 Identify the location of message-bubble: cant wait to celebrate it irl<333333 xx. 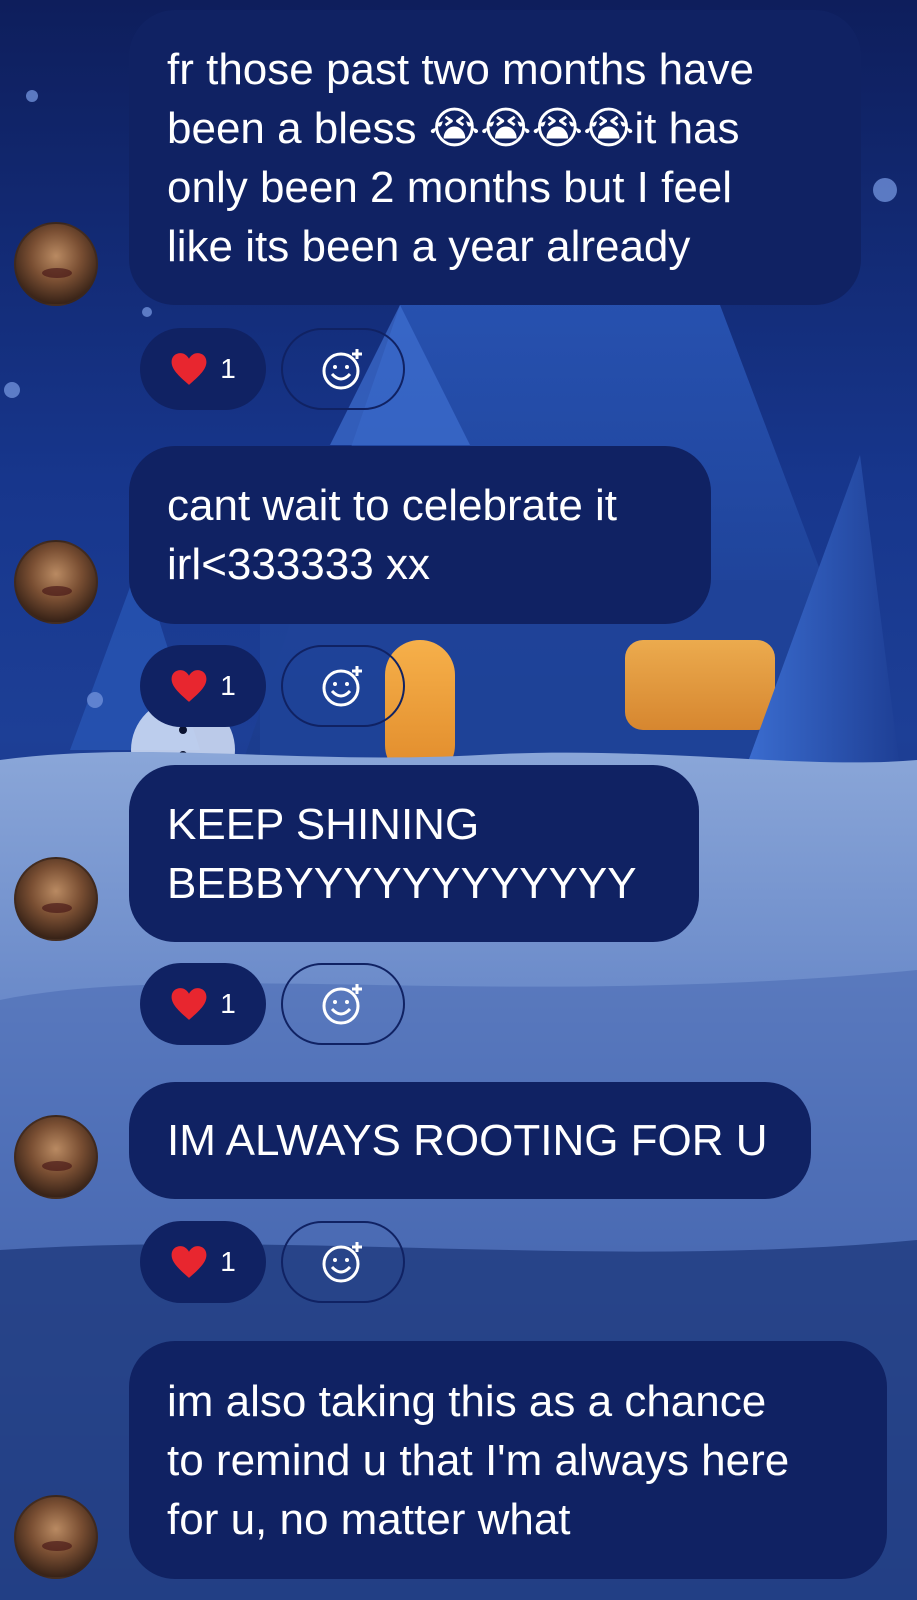
(420, 535).